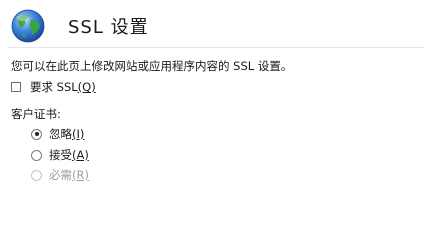 This screenshot has height=240, width=426. I want to click on page-header: SSL 设置, so click(79, 26).